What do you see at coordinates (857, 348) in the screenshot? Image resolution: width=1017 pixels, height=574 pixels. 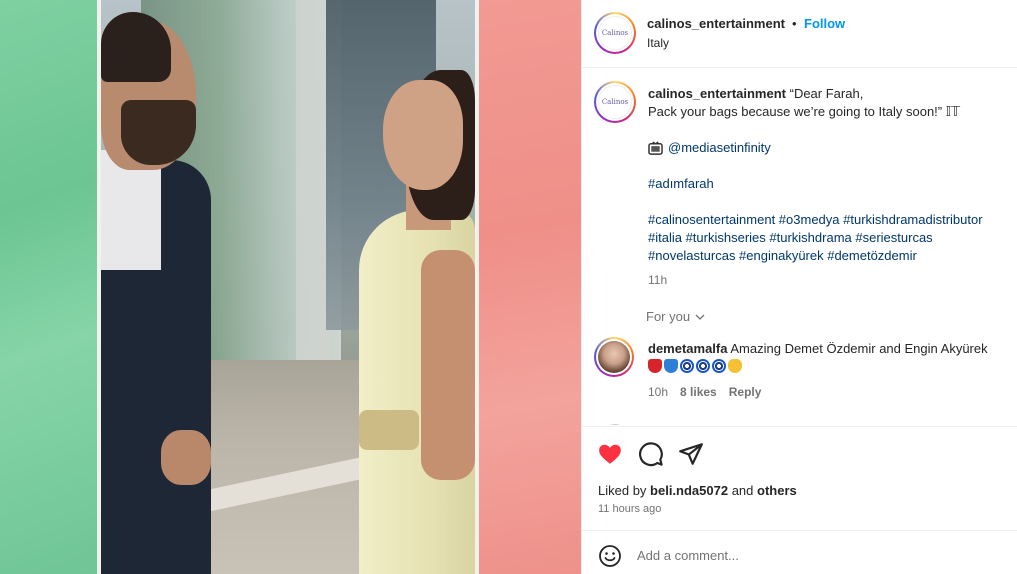 I see `comment-text: Amazing Demet Özdemir and Engin Akyürek` at bounding box center [857, 348].